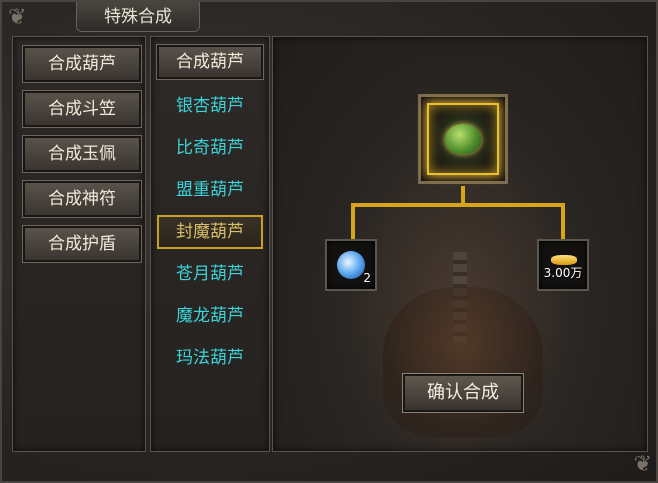  I want to click on result-item-frame, so click(463, 139).